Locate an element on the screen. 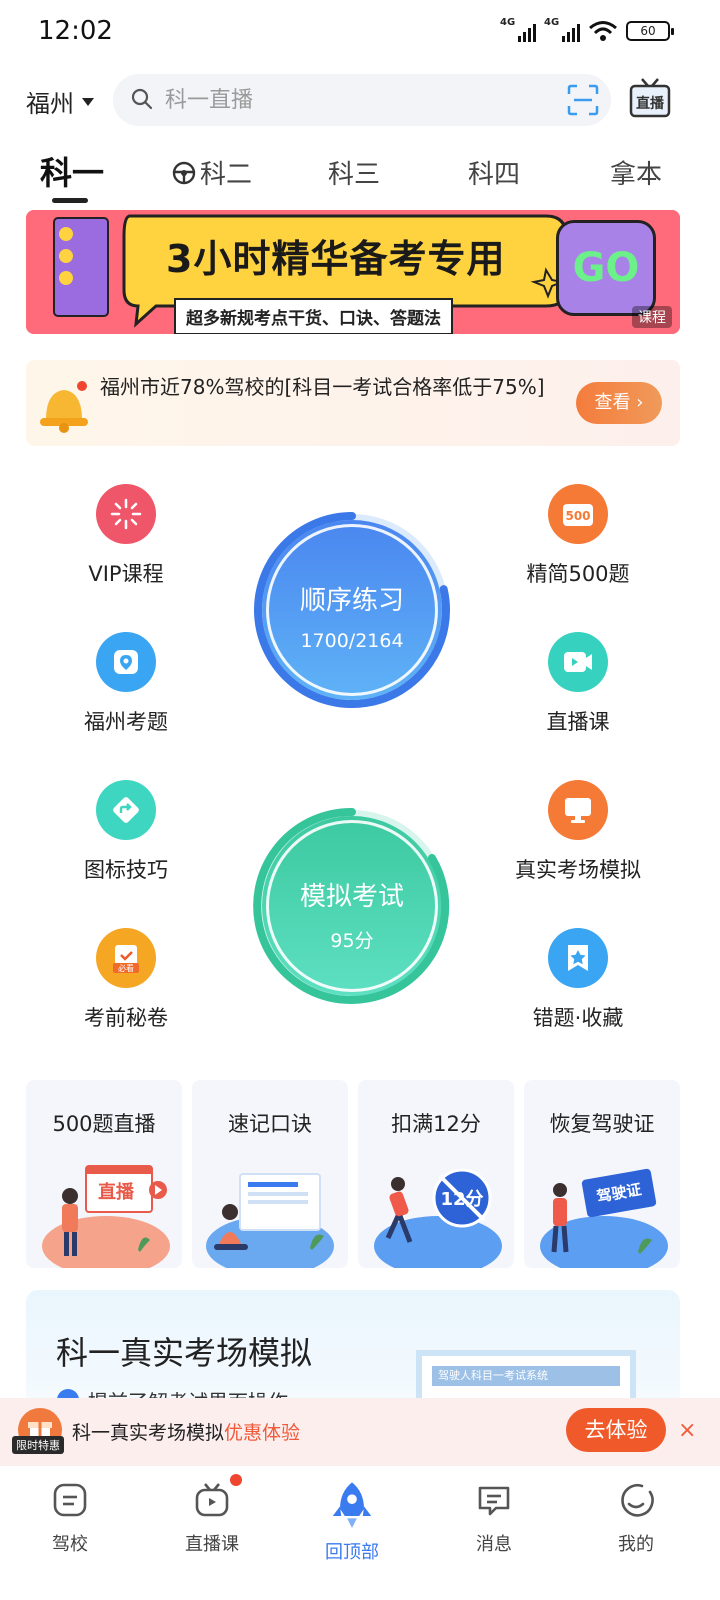 Image resolution: width=720 pixels, height=1600 pixels. location-icon is located at coordinates (126, 662).